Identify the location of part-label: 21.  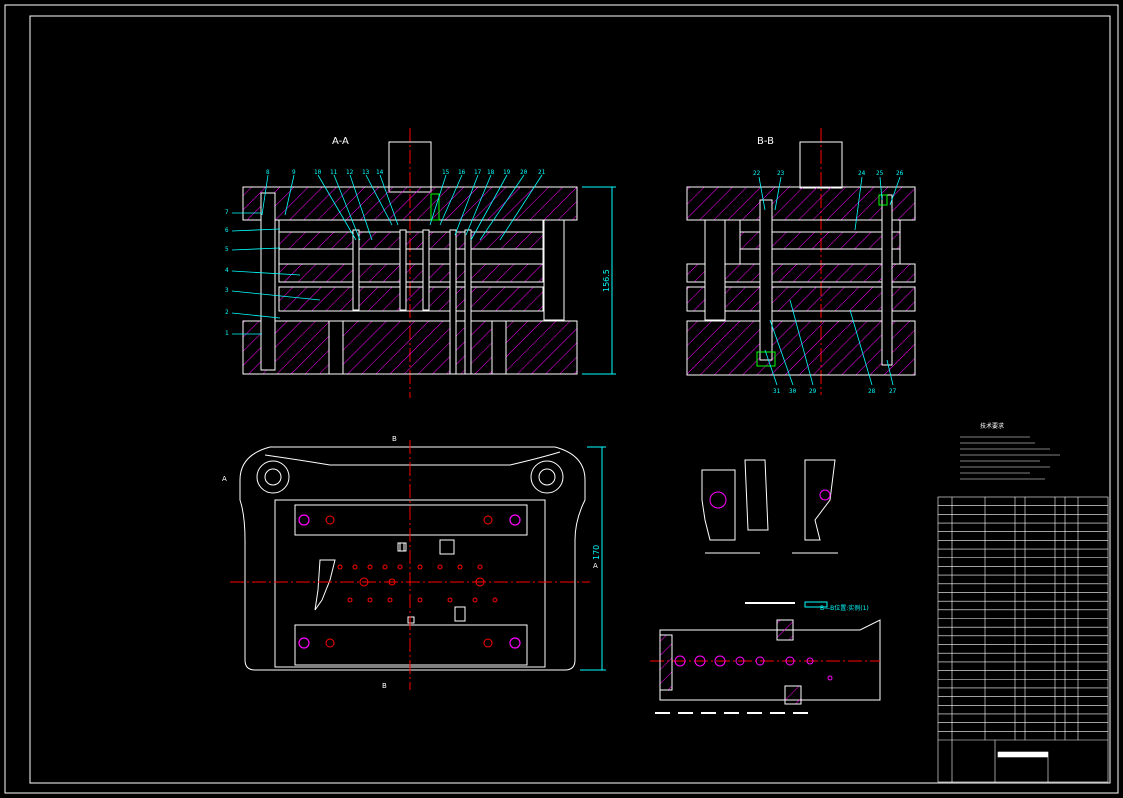
(542, 172).